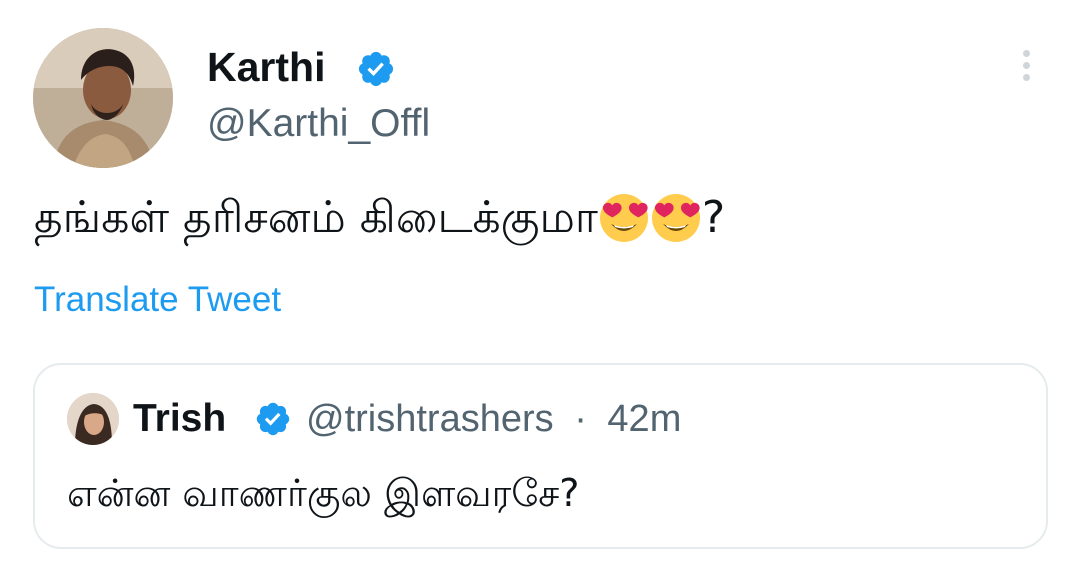  I want to click on tweet-text-main: தங்கள் தரிசனம் கிடைக்குமா, so click(316, 217).